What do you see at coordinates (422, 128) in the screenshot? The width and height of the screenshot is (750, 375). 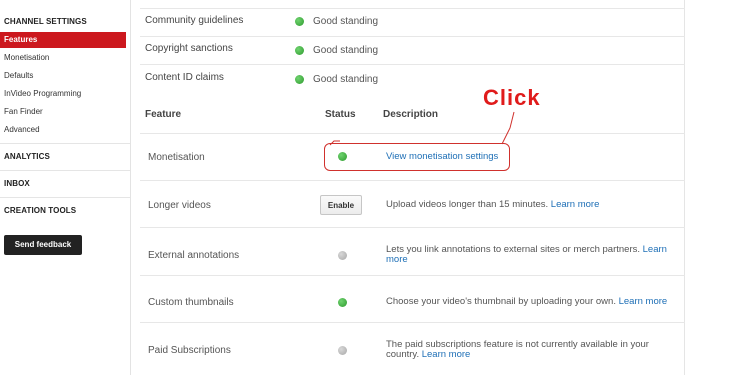 I see `annotation-pointer-icon` at bounding box center [422, 128].